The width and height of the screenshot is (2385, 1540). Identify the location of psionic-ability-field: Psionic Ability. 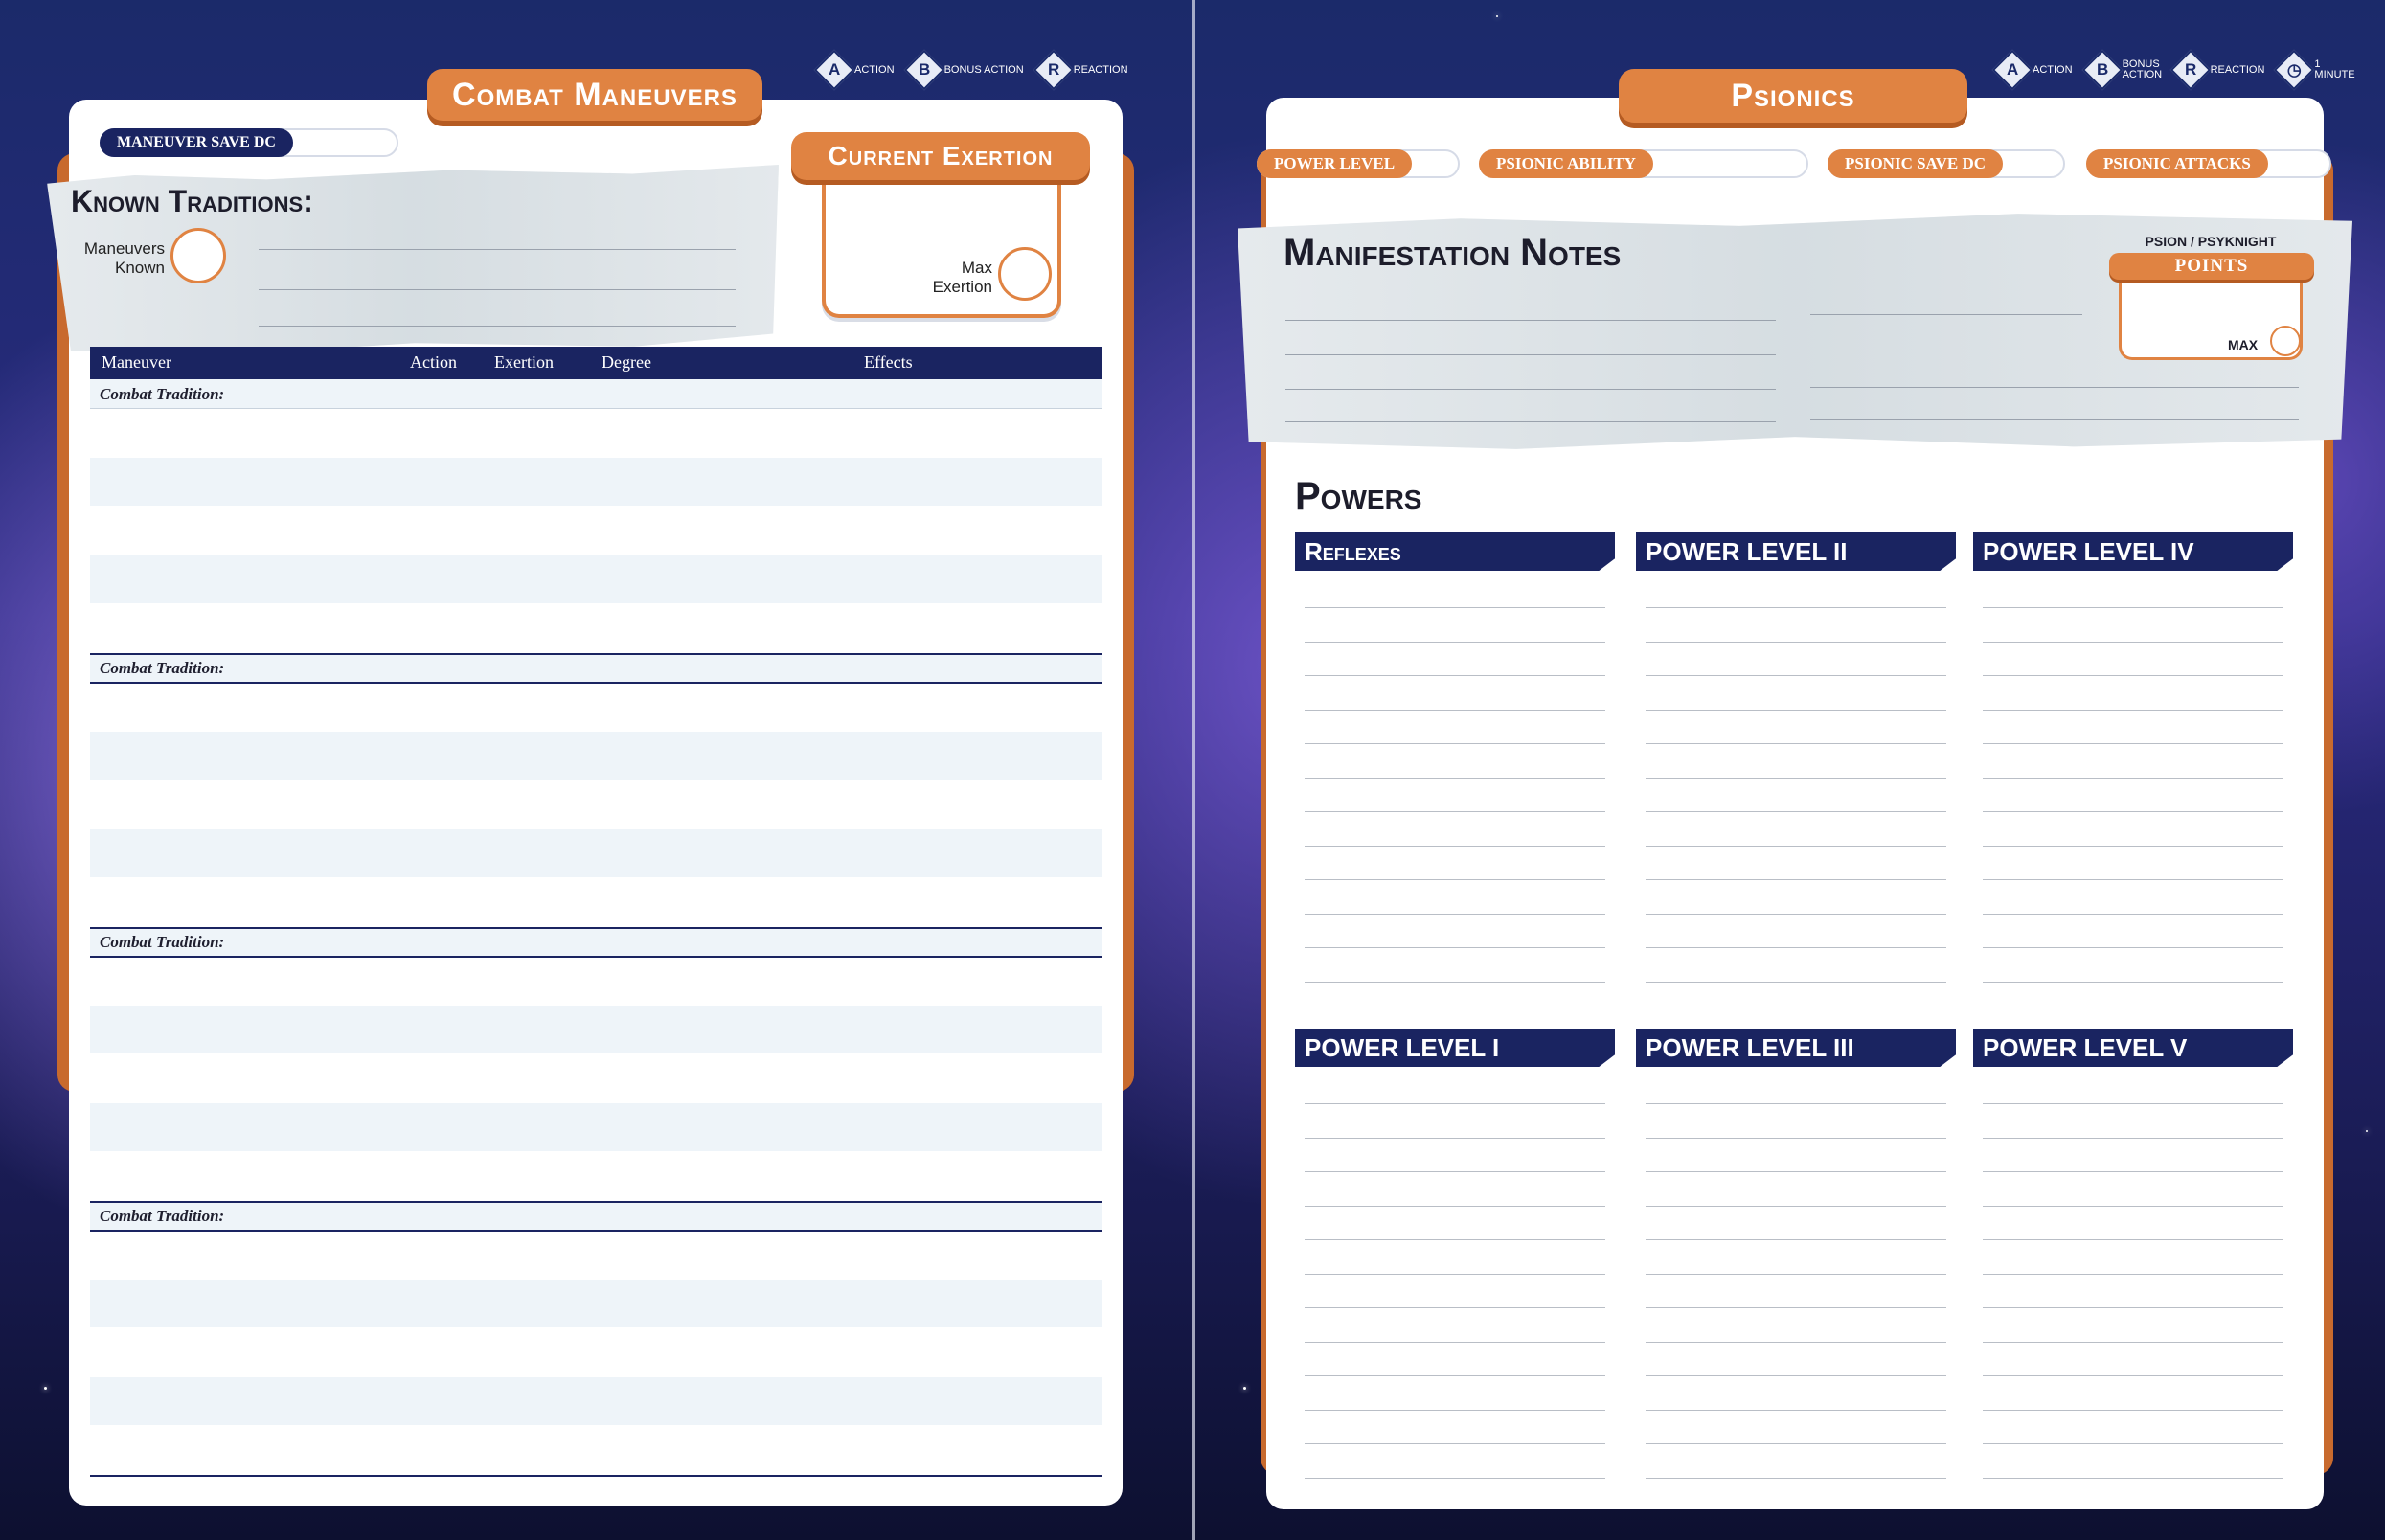
(1643, 163).